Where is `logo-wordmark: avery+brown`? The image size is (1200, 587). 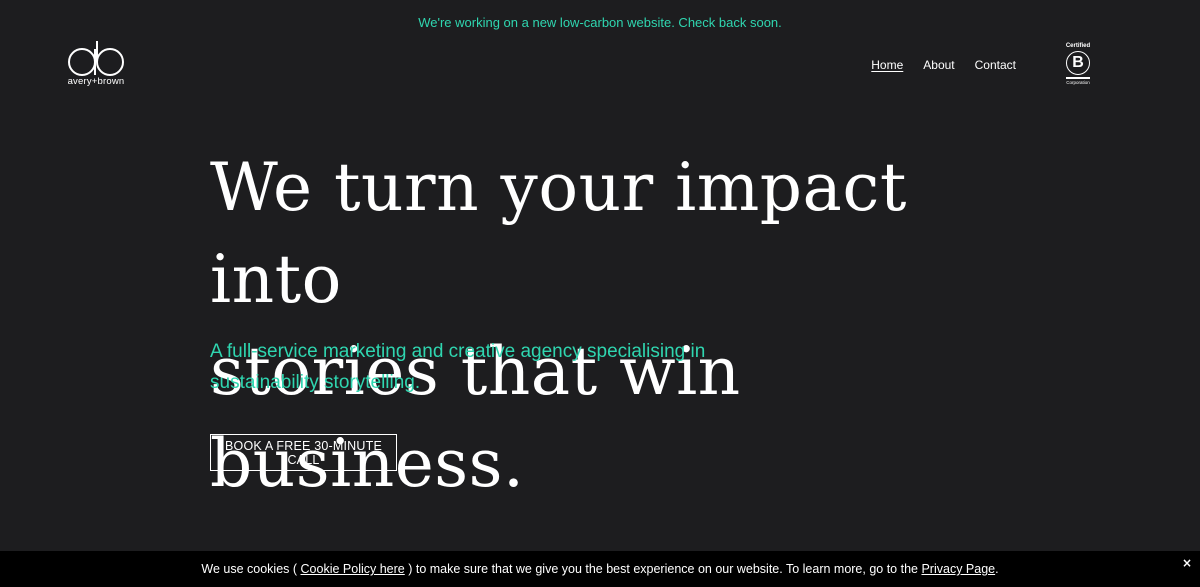
logo-wordmark: avery+brown is located at coordinates (96, 81).